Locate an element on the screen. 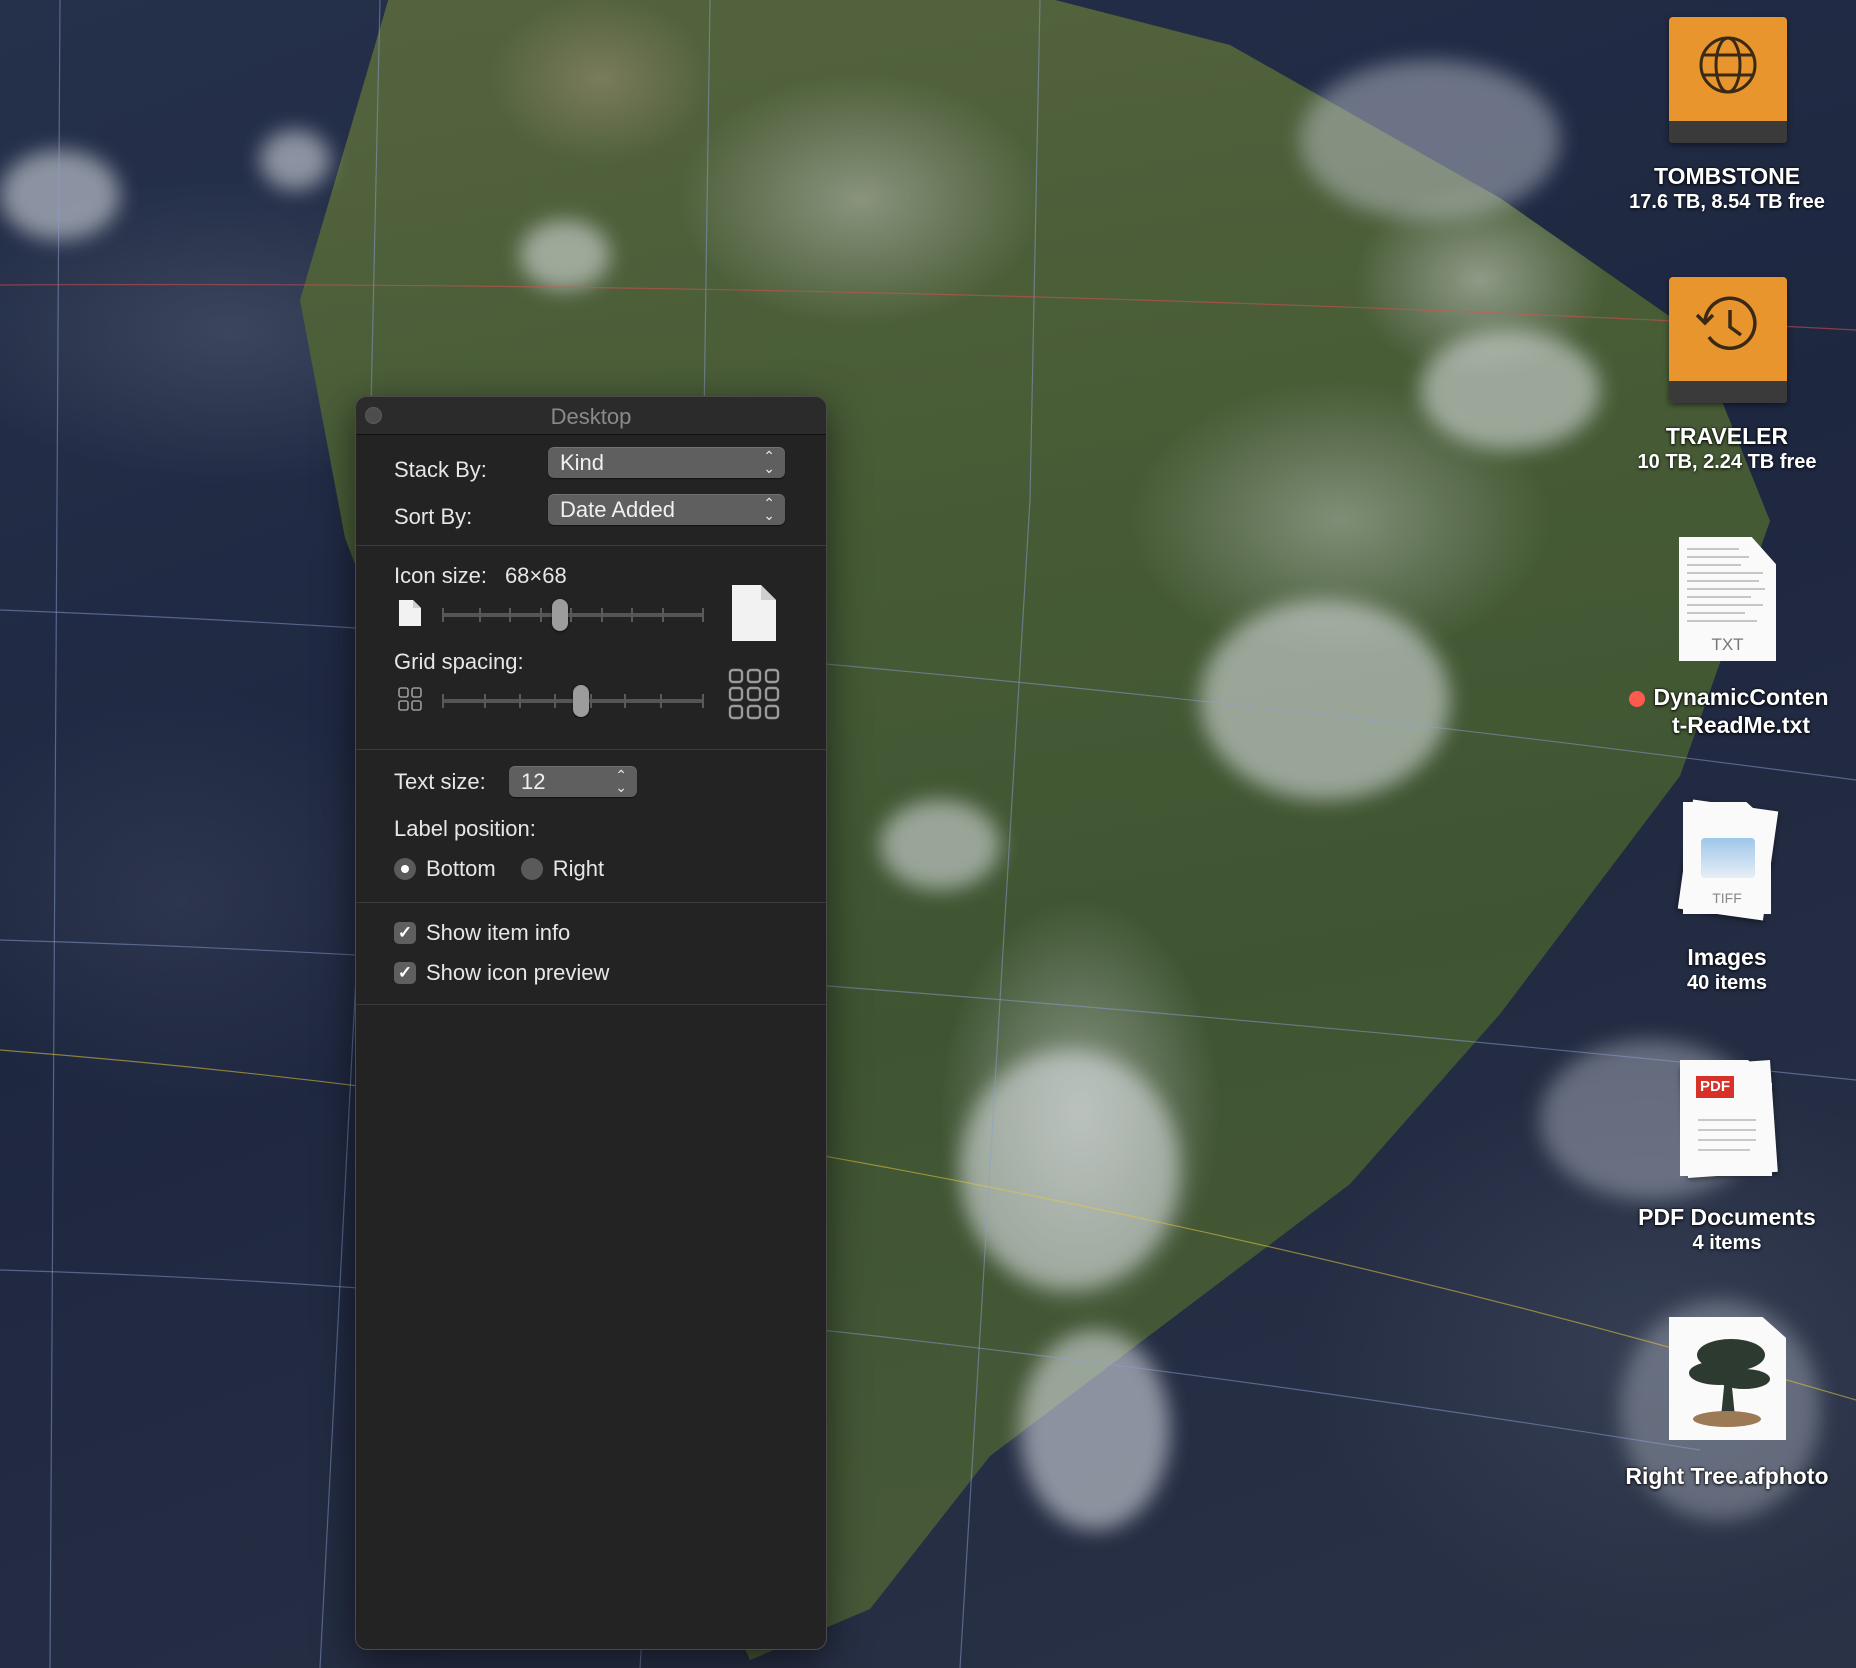 The height and width of the screenshot is (1668, 1856). grid-spacing-slider is located at coordinates (573, 701).